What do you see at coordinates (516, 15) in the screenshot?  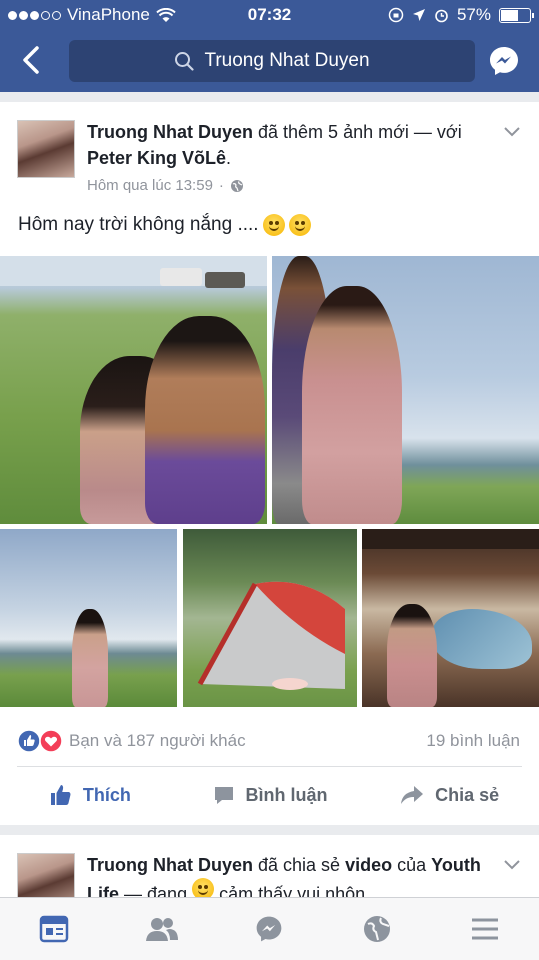 I see `battery-icon` at bounding box center [516, 15].